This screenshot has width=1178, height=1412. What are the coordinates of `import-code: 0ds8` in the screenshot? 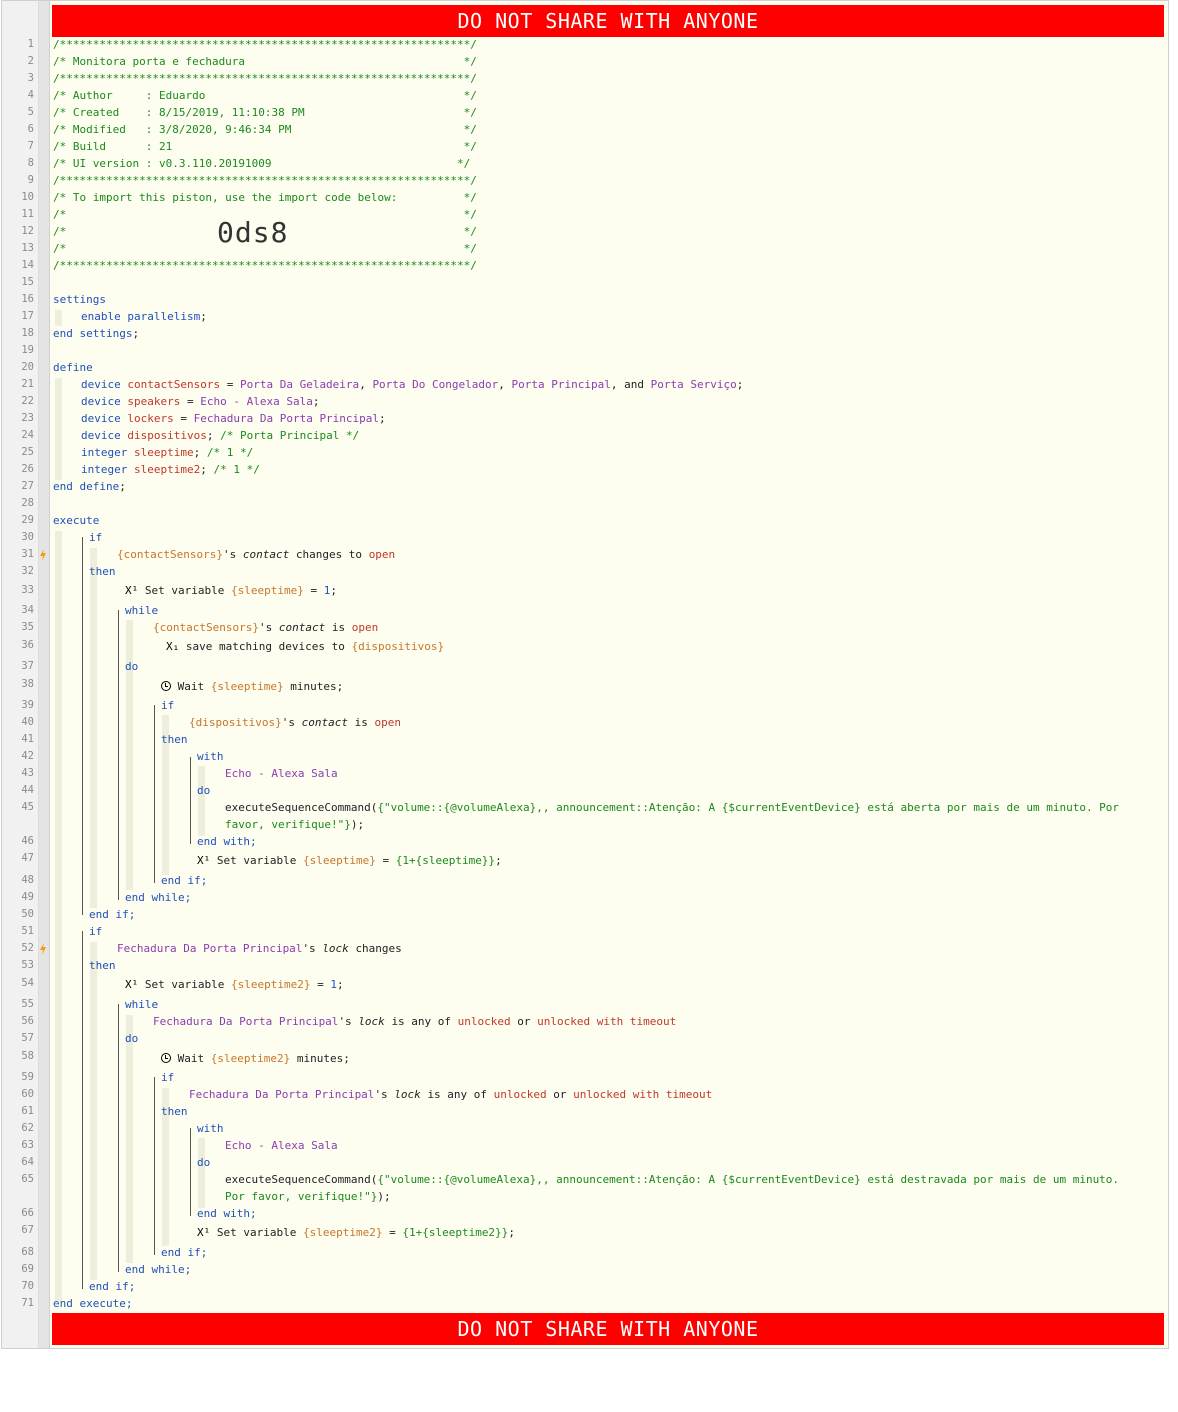 It's located at (253, 232).